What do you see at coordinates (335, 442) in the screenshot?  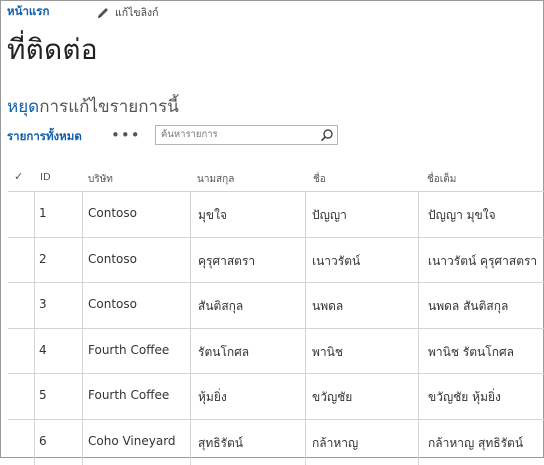 I see `cell-first-name-text: กล้าหาญ` at bounding box center [335, 442].